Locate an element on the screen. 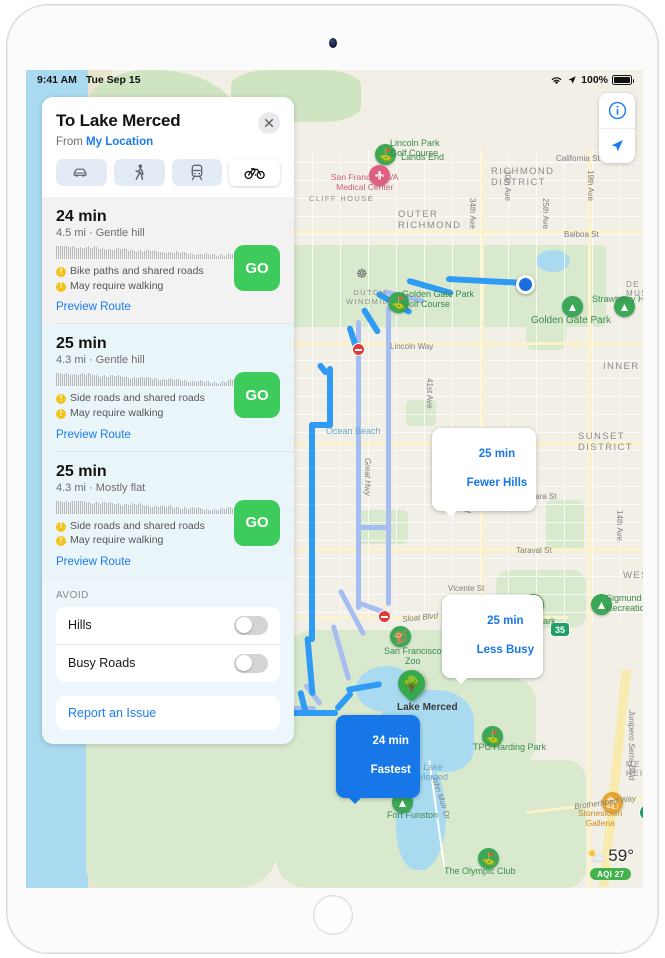  avoid-row-hills: Hills is located at coordinates (168, 625).